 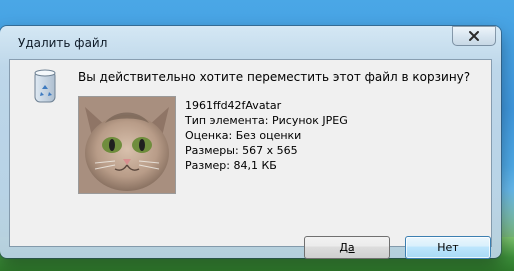 What do you see at coordinates (233, 105) in the screenshot?
I see `file-name: 1961ffd42fAvatar` at bounding box center [233, 105].